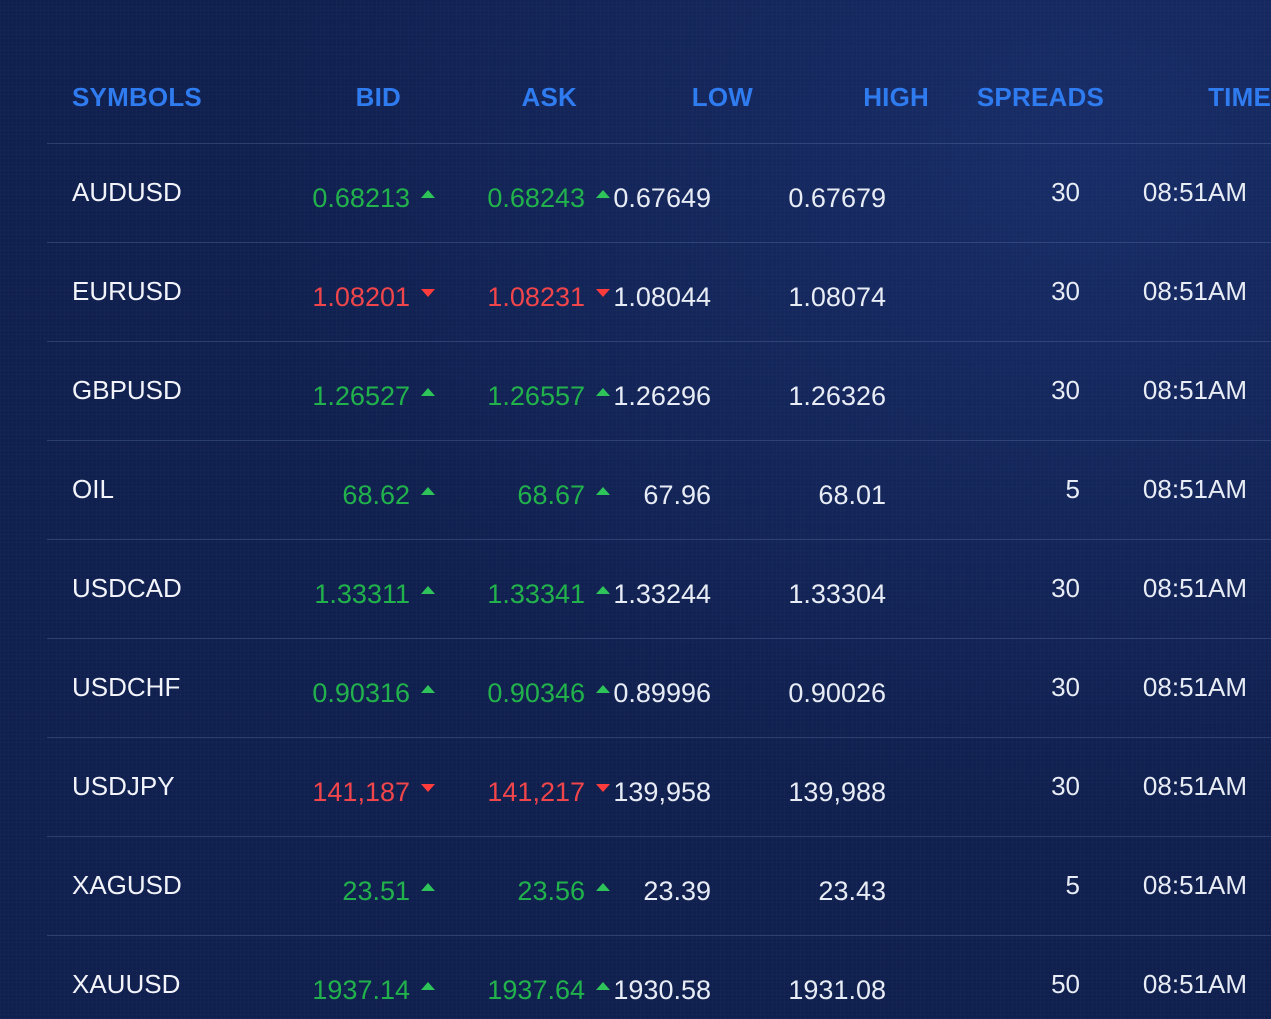 The image size is (1271, 1019). Describe the element at coordinates (662, 297) in the screenshot. I see `low-value: 1.08044` at that location.